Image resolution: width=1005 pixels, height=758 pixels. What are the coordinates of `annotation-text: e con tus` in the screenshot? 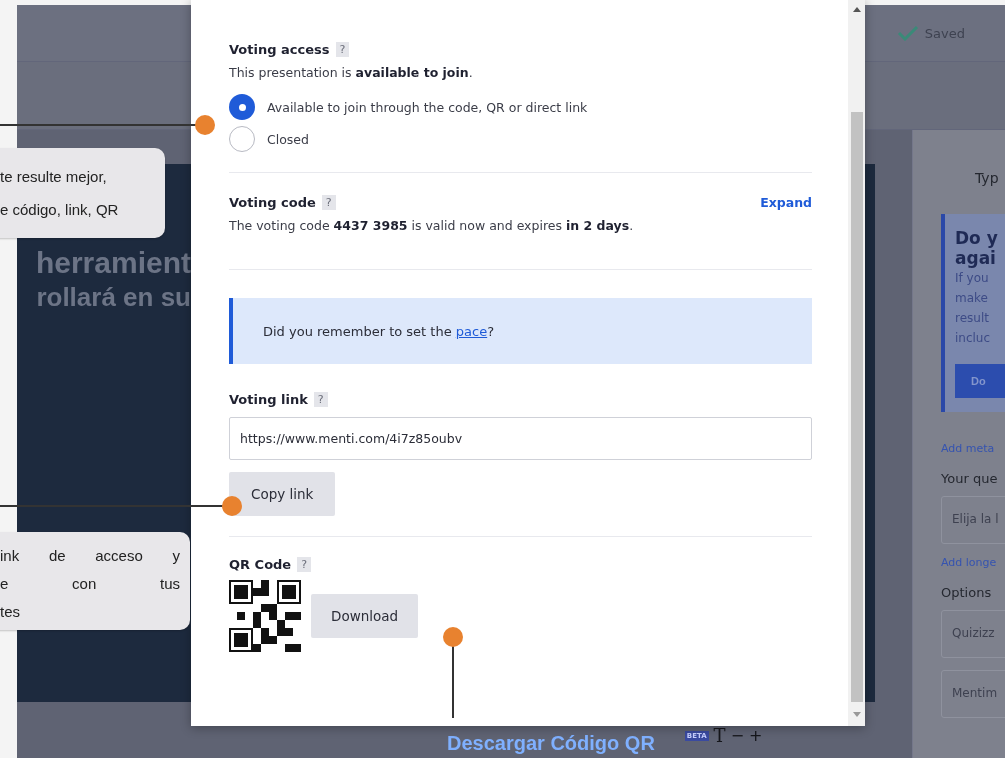 It's located at (90, 584).